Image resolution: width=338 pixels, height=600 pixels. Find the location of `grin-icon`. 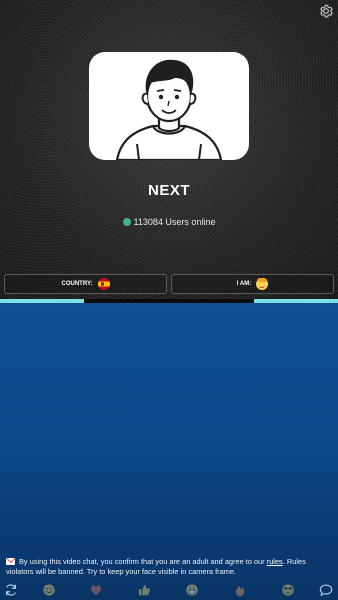

grin-icon is located at coordinates (192, 590).